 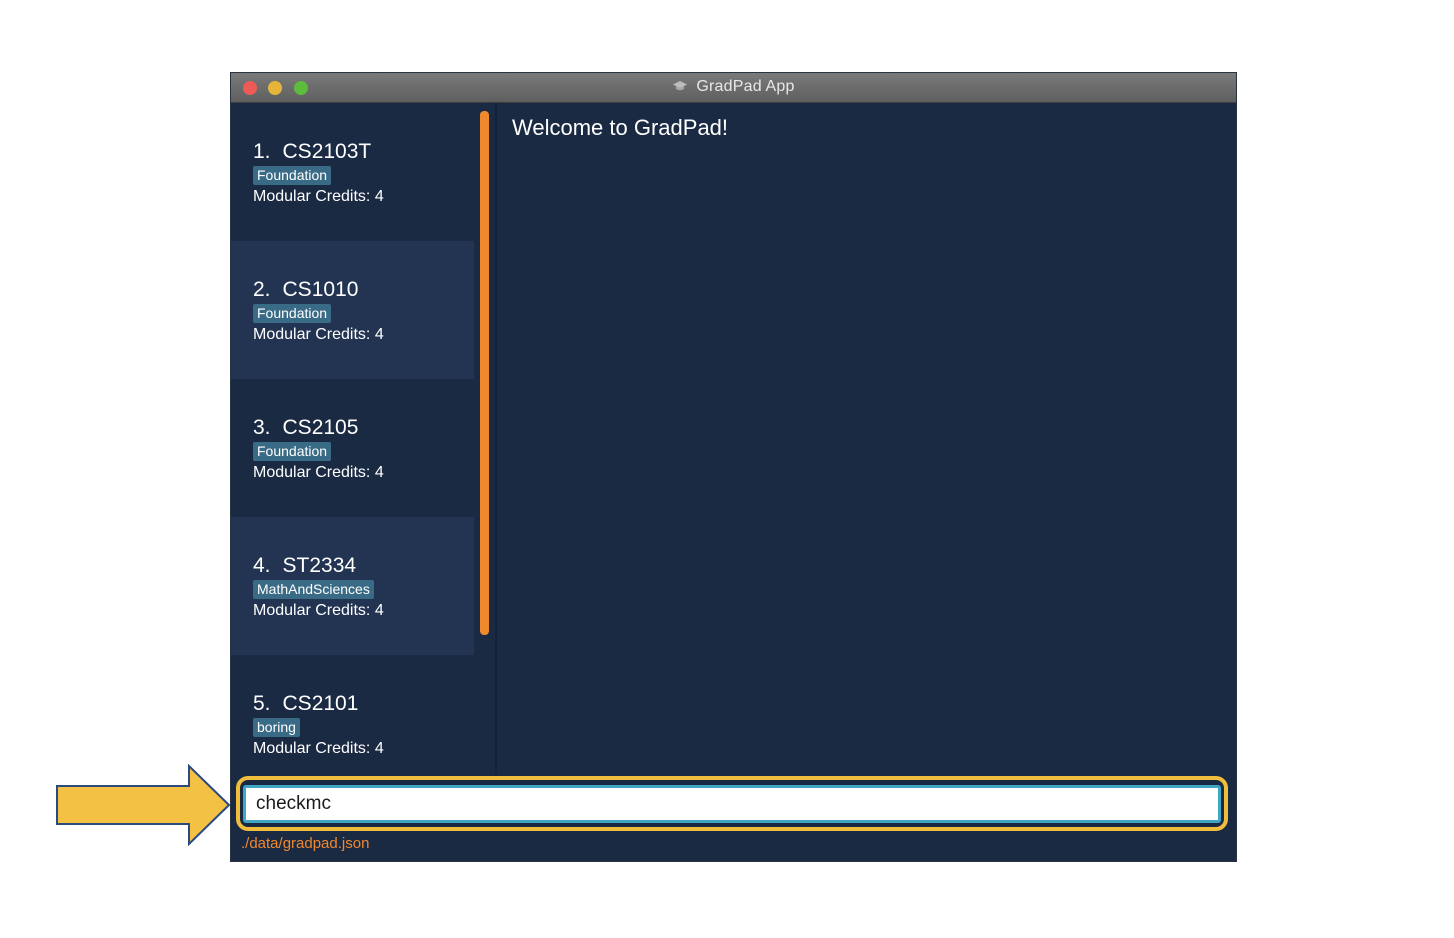 I want to click on command-box-highlight, so click(x=732, y=803).